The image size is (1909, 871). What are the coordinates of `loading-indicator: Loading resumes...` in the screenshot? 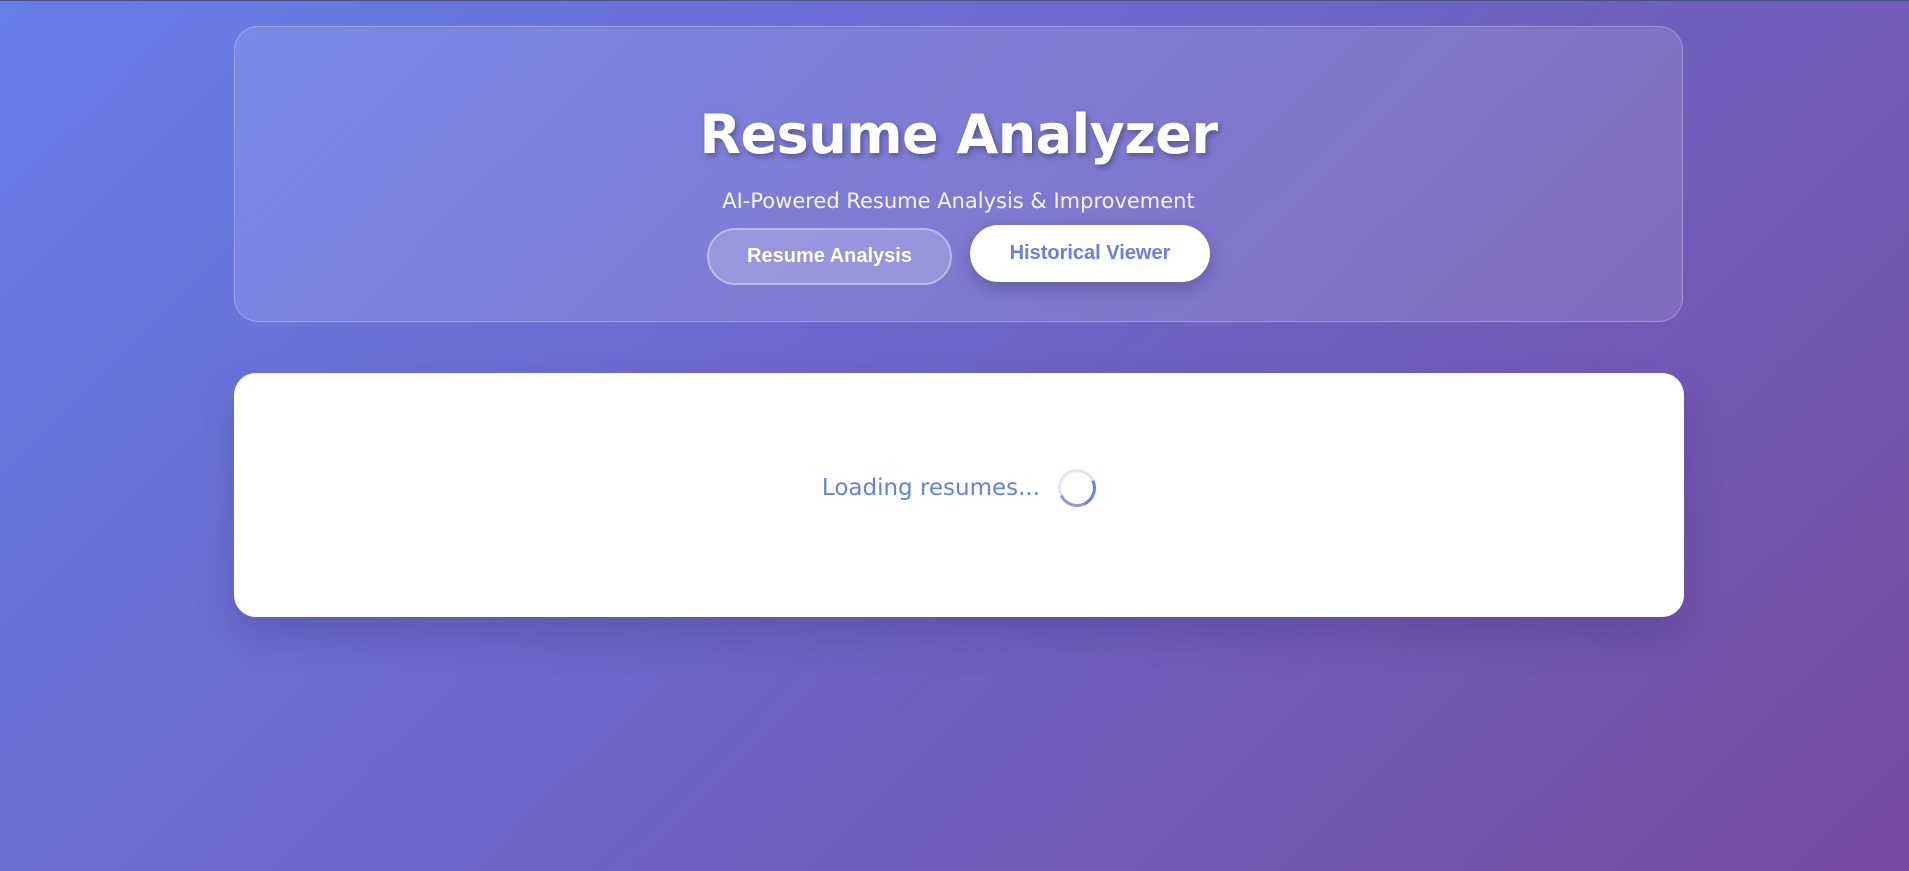 It's located at (959, 488).